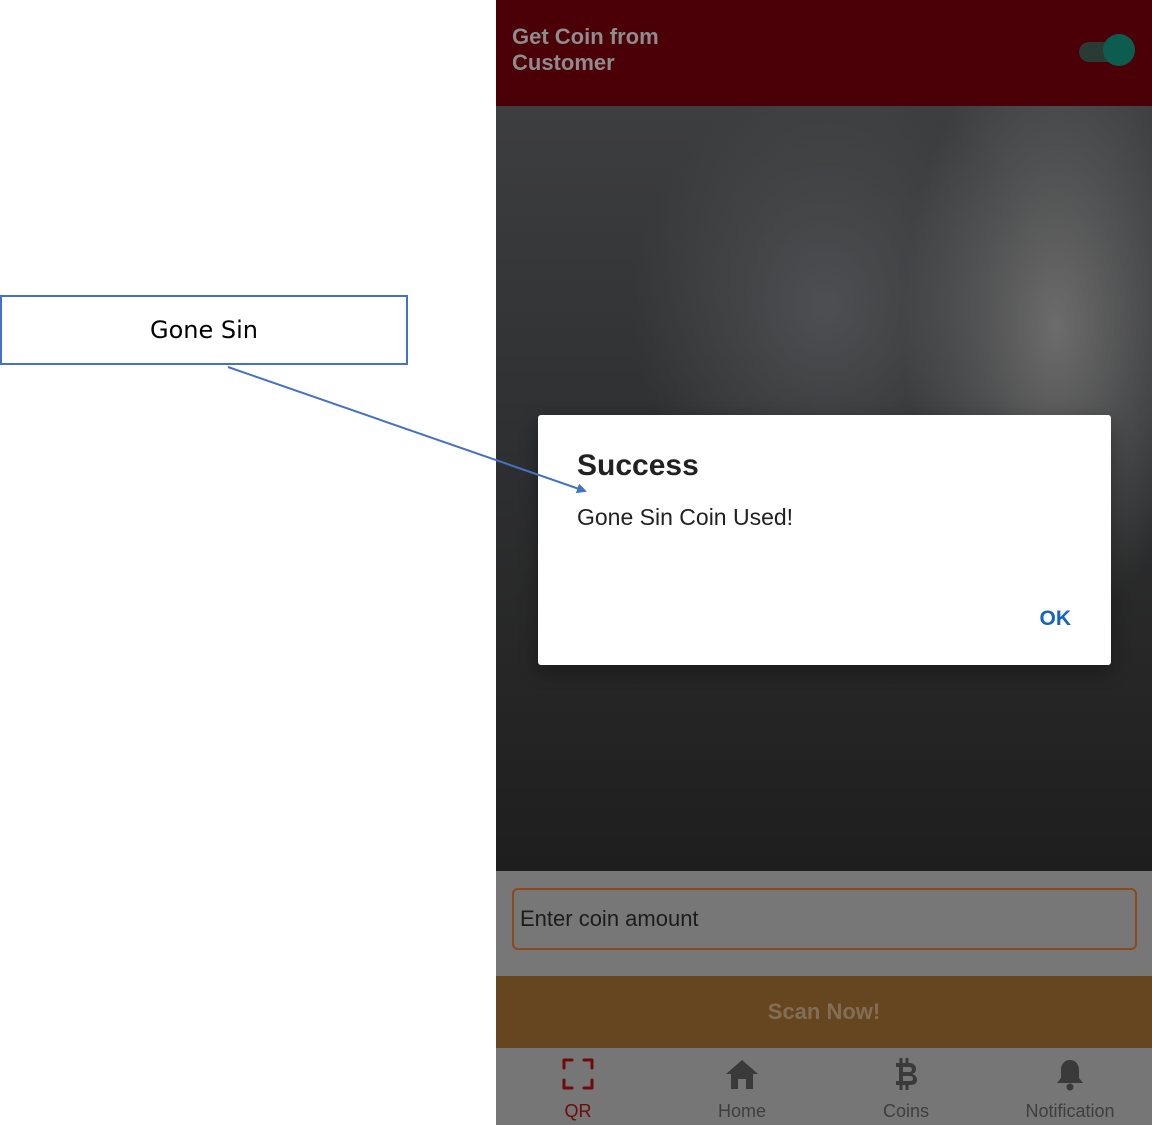 The image size is (1152, 1125). I want to click on bottom-nav: QR Home Coins Notification, so click(824, 1086).